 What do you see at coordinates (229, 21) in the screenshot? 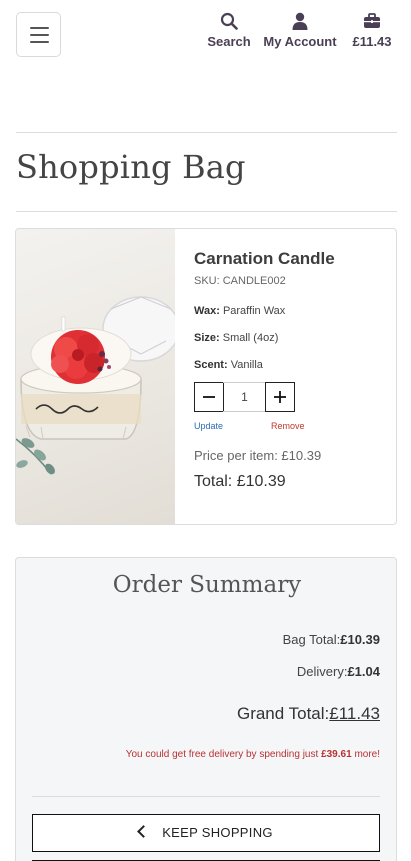
I see `search-icon` at bounding box center [229, 21].